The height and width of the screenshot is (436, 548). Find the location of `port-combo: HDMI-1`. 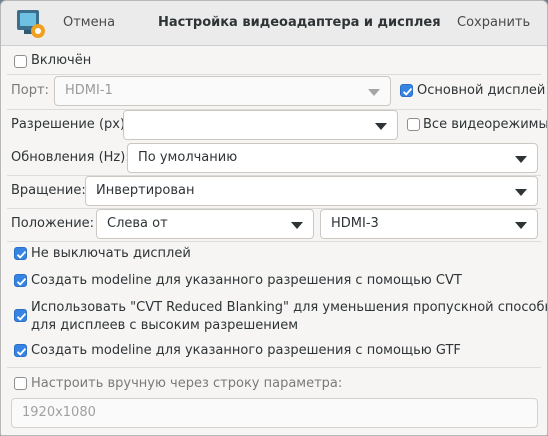

port-combo: HDMI-1 is located at coordinates (222, 91).